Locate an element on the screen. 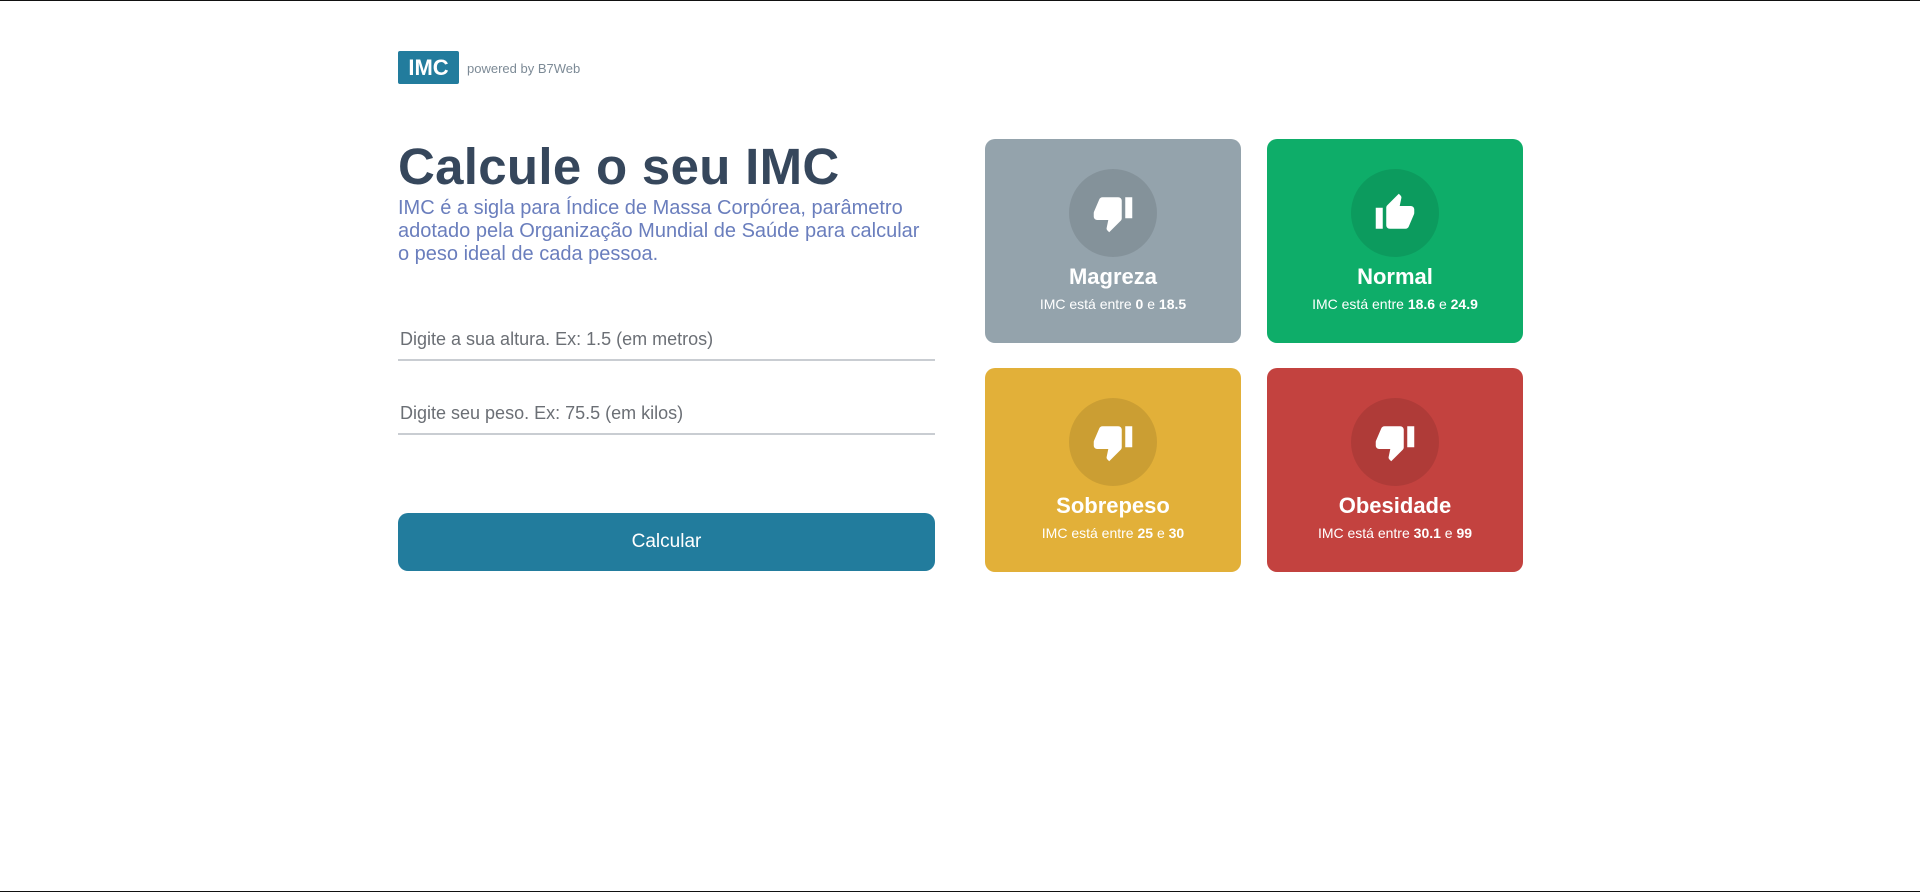  level-range-min: 0 is located at coordinates (1139, 304).